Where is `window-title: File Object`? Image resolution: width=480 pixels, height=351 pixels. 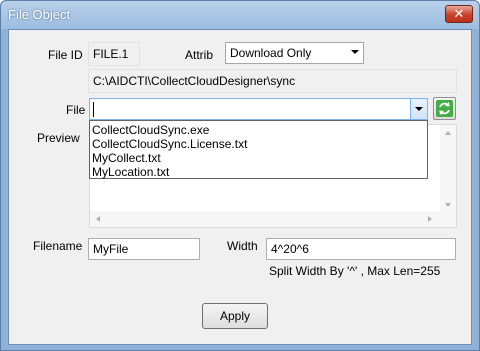 window-title: File Object is located at coordinates (39, 14).